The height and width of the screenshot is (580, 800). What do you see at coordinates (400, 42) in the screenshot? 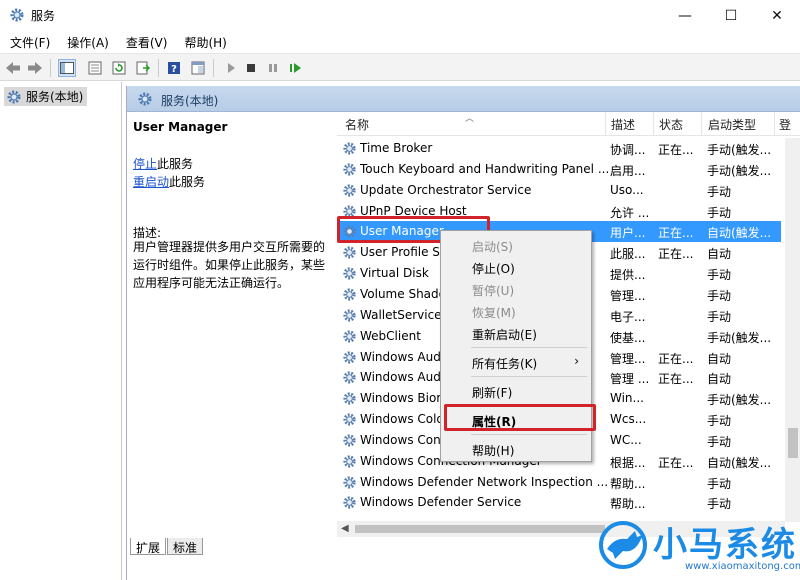
I see `menu-bar: 文件(F) 操作(A) 查看(V) 帮助(H)` at bounding box center [400, 42].